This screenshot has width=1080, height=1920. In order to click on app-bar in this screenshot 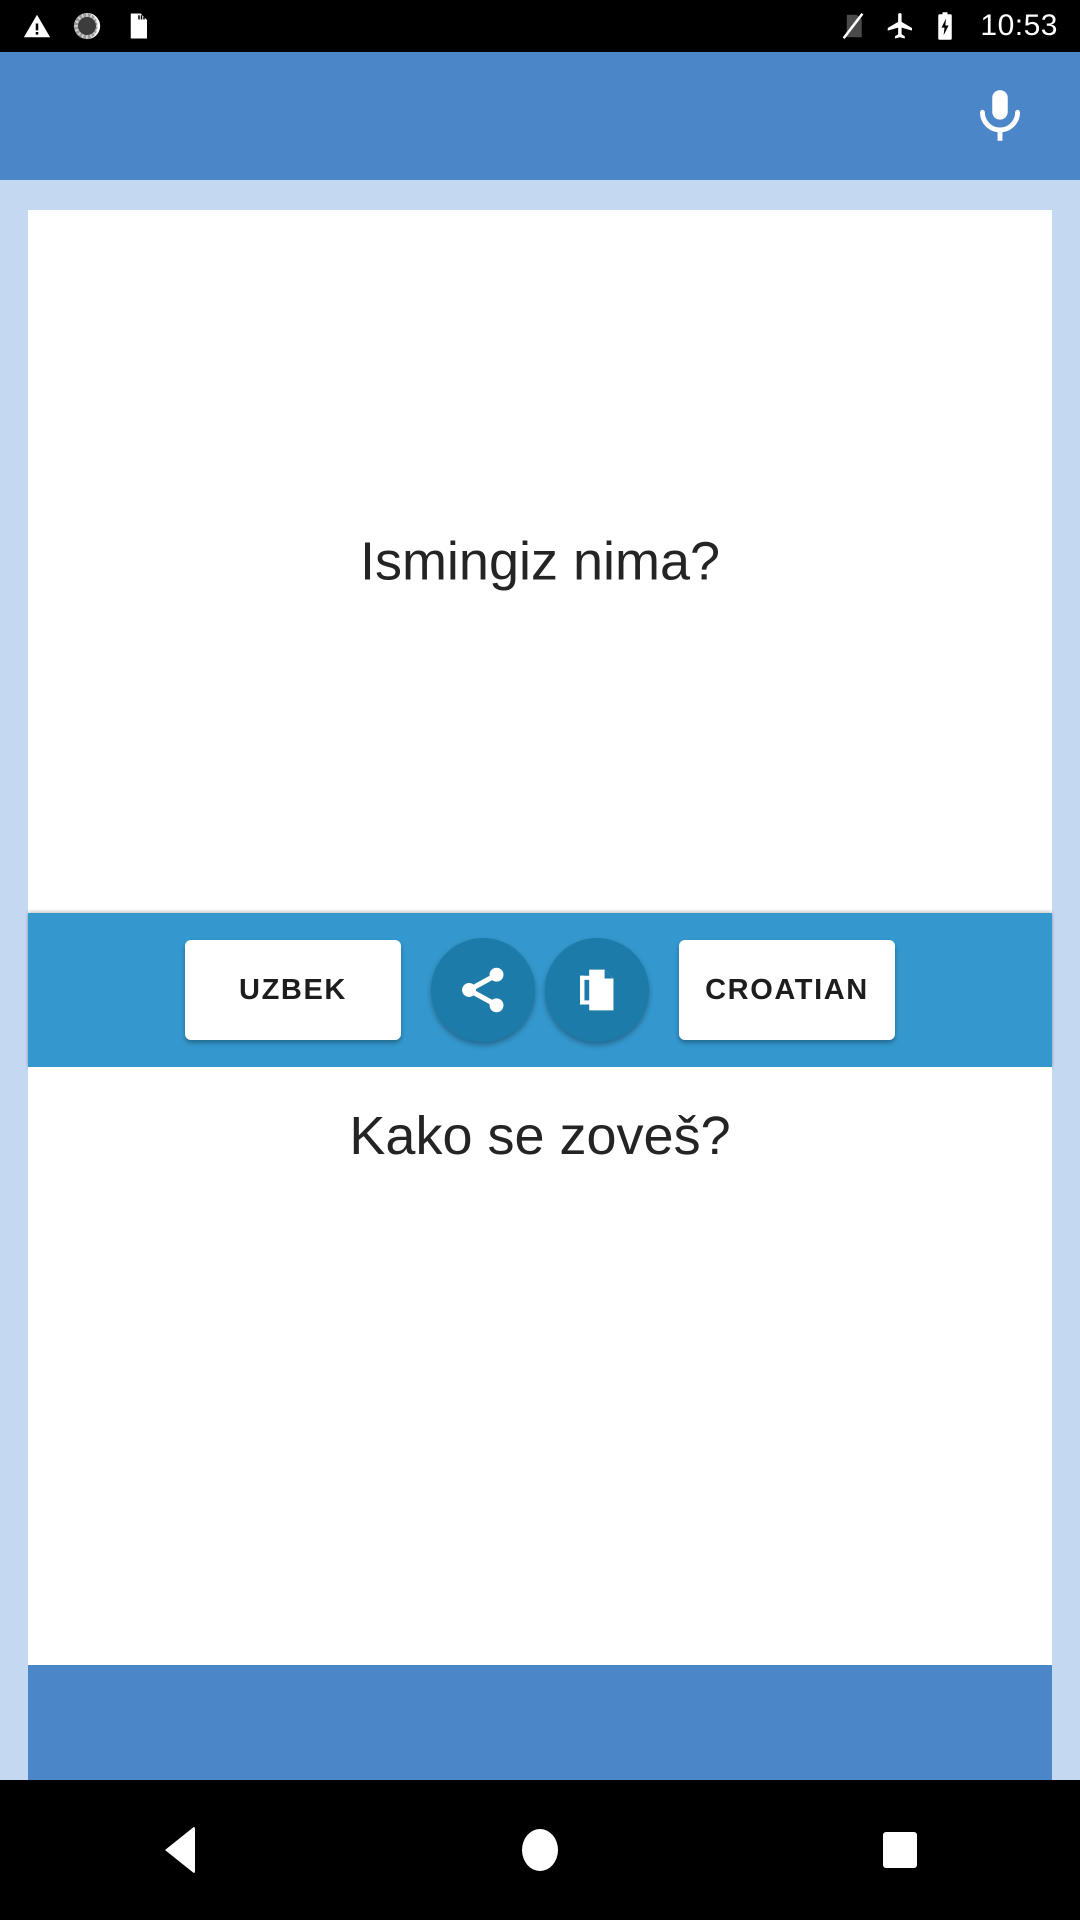, I will do `click(540, 116)`.